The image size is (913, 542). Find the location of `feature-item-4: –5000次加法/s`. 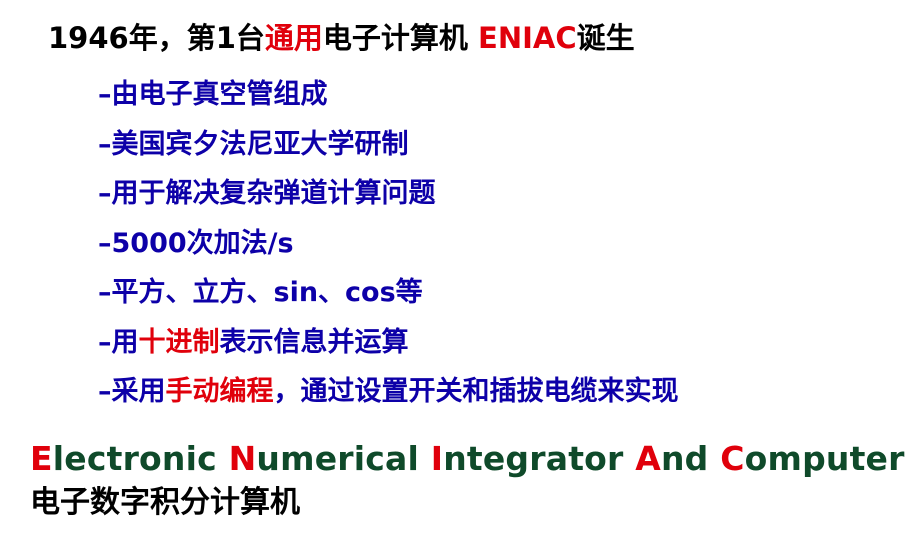

feature-item-4: –5000次加法/s is located at coordinates (388, 249).